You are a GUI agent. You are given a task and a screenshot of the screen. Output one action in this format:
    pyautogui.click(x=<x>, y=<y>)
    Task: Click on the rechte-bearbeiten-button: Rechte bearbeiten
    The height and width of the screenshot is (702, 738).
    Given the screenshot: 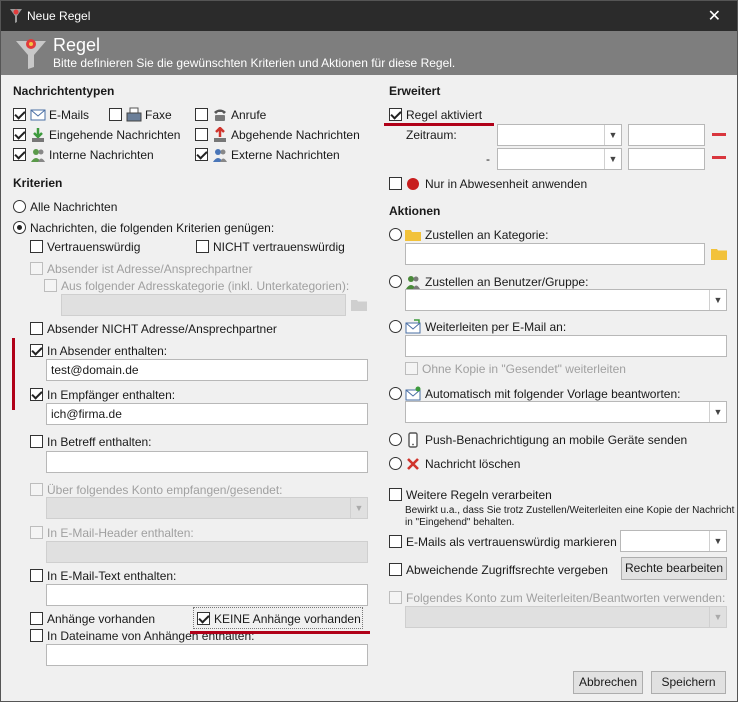 What is the action you would take?
    pyautogui.click(x=674, y=568)
    